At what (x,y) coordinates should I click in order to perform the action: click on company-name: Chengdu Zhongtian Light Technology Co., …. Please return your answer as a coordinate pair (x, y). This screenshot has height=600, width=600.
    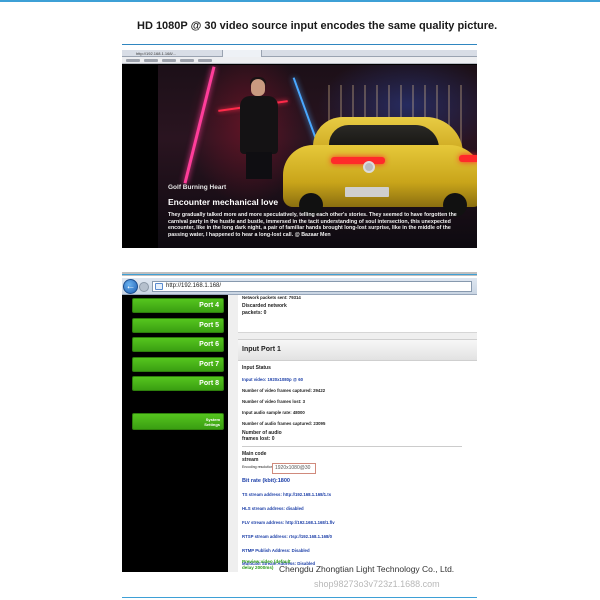
    Looking at the image, I should click on (367, 569).